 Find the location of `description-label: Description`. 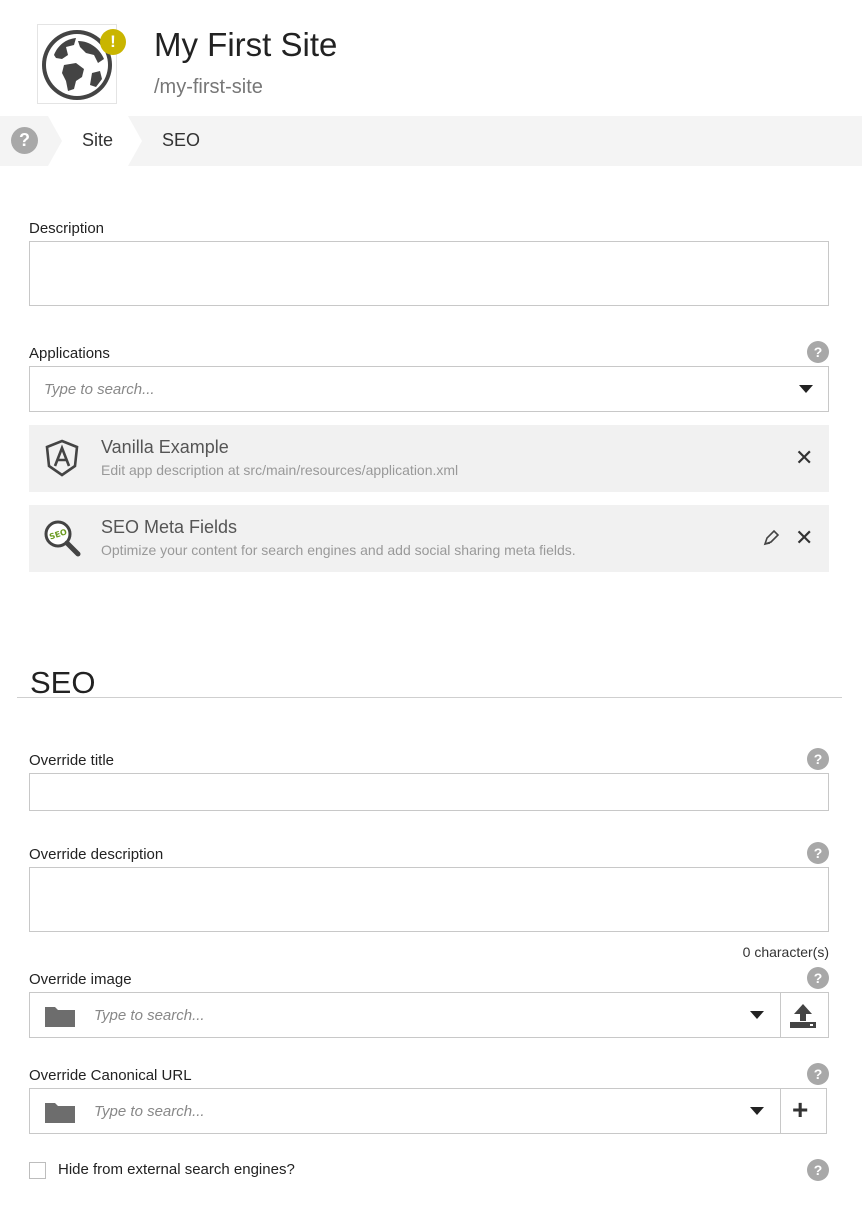

description-label: Description is located at coordinates (67, 228).